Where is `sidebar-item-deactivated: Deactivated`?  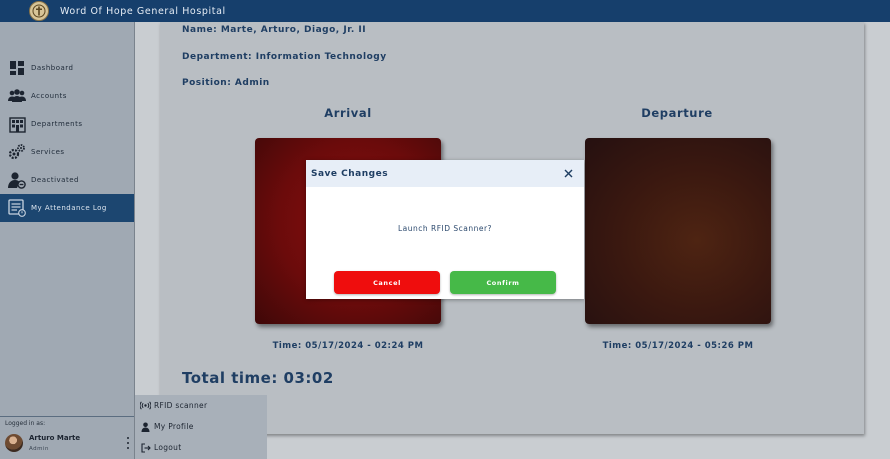 sidebar-item-deactivated: Deactivated is located at coordinates (67, 180).